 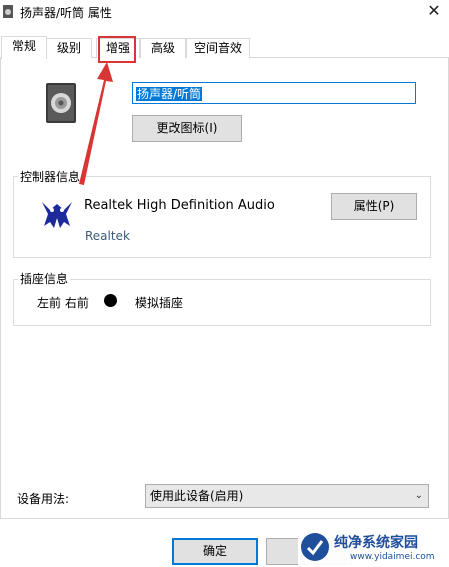 What do you see at coordinates (392, 557) in the screenshot?
I see `watermark-url: www.yidaimei.com` at bounding box center [392, 557].